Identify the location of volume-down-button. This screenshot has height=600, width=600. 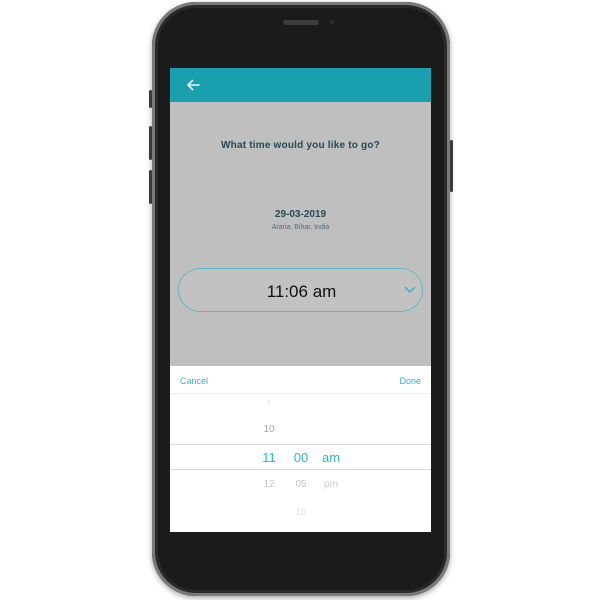
(150, 187).